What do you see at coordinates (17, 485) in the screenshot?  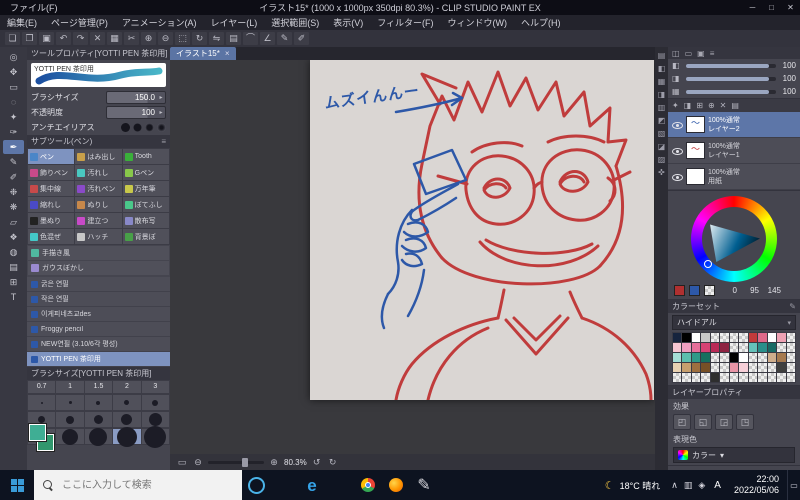 I see `start-button` at bounding box center [17, 485].